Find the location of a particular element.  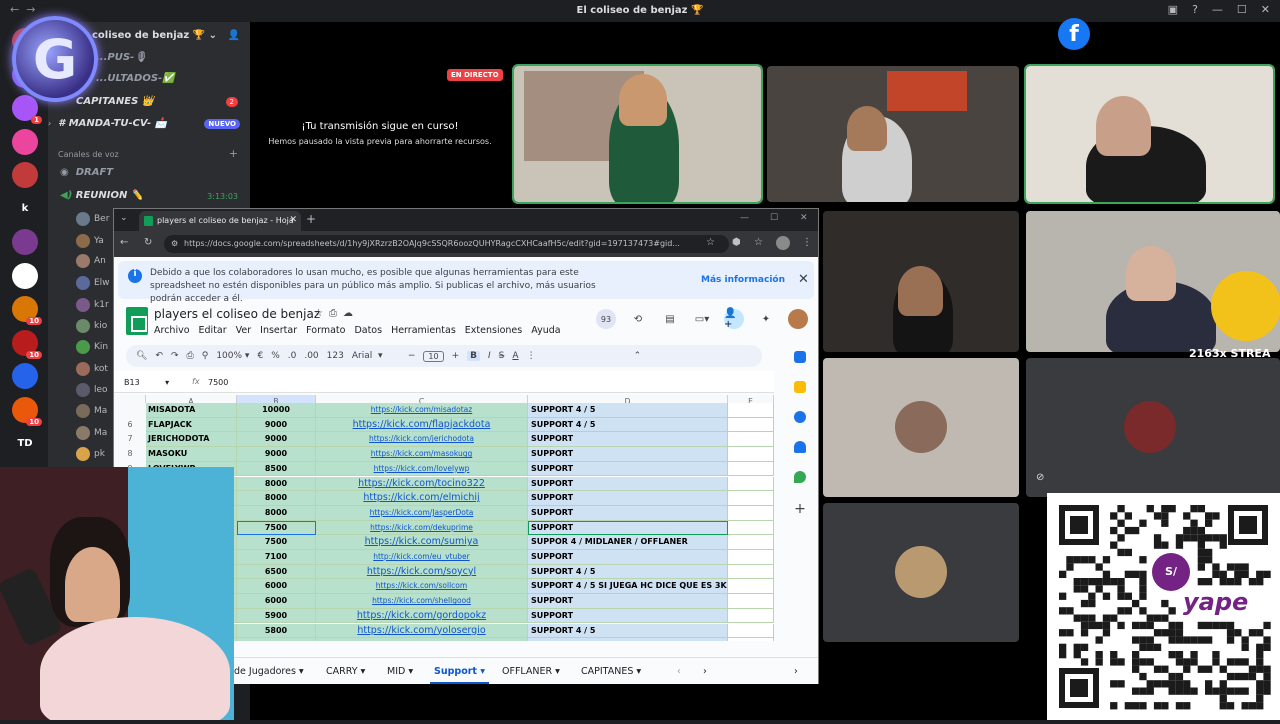

voice-member: Ya is located at coordinates (90, 241).